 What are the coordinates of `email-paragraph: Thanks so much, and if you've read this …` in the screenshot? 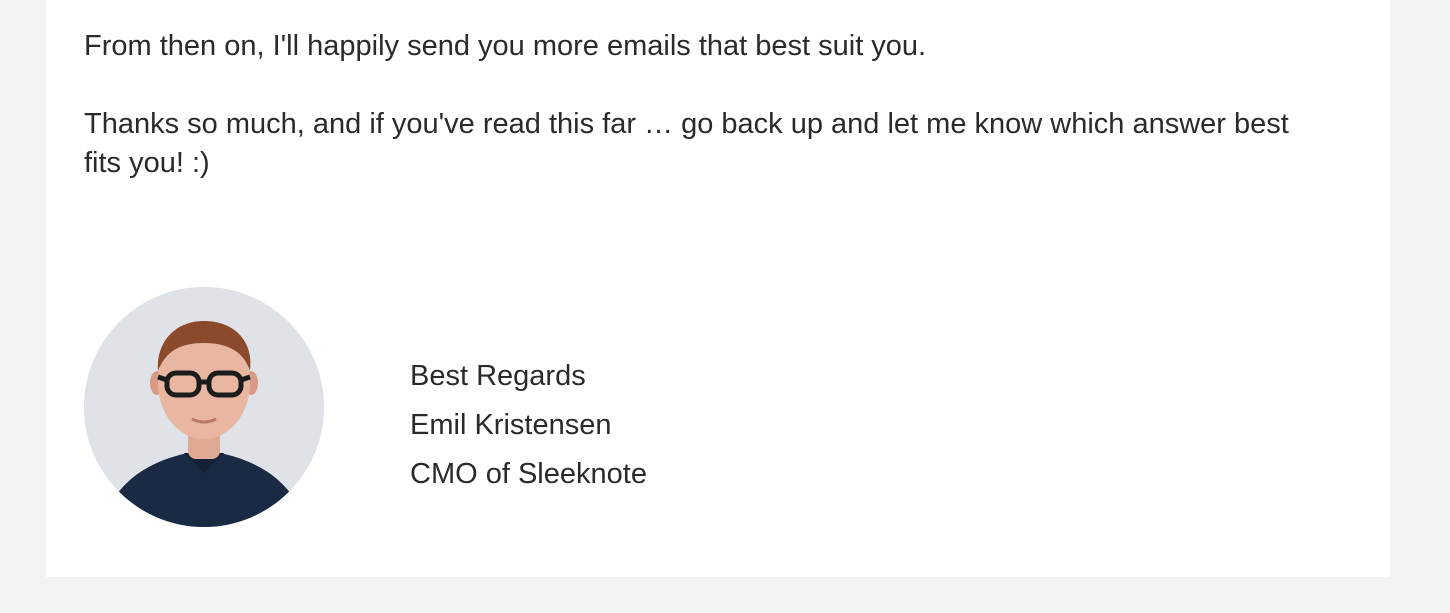 It's located at (686, 143).